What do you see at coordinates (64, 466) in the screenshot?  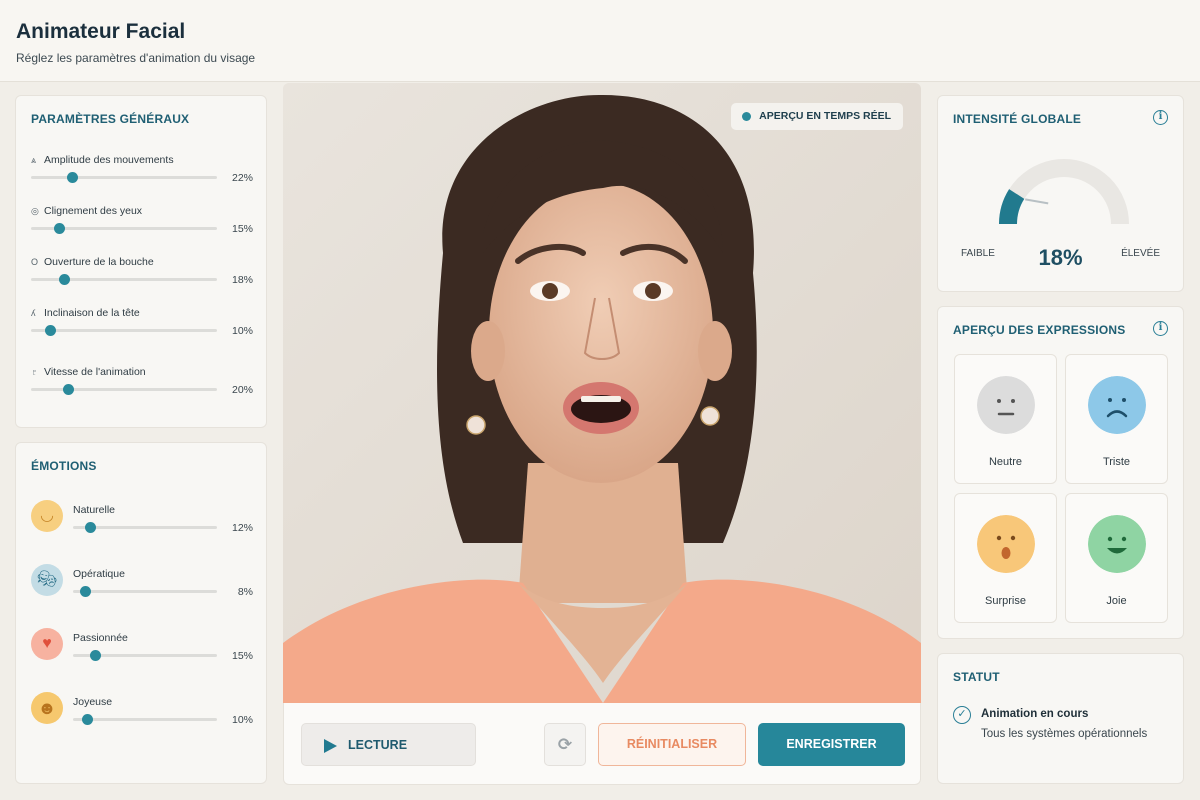 I see `emotions-title: ÉMOTIONS` at bounding box center [64, 466].